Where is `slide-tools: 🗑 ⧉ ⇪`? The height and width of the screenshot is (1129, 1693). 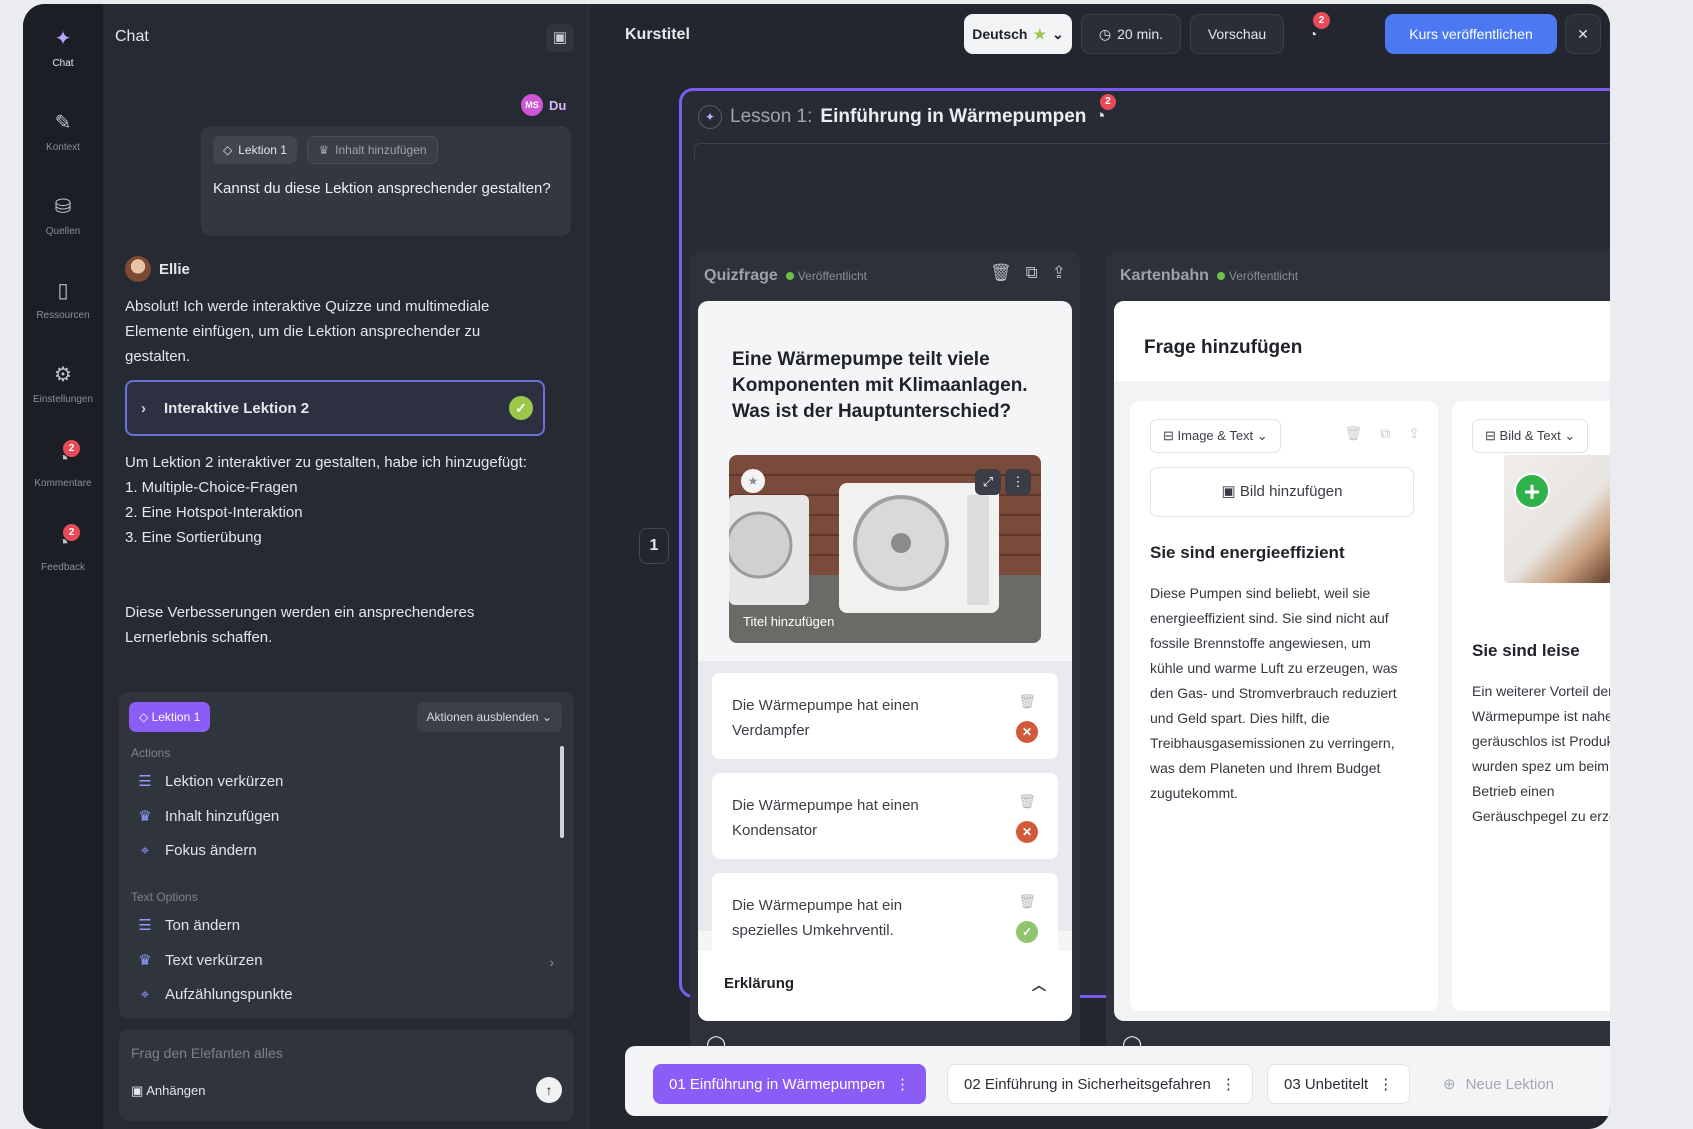
slide-tools: 🗑 ⧉ ⇪ is located at coordinates (1382, 433).